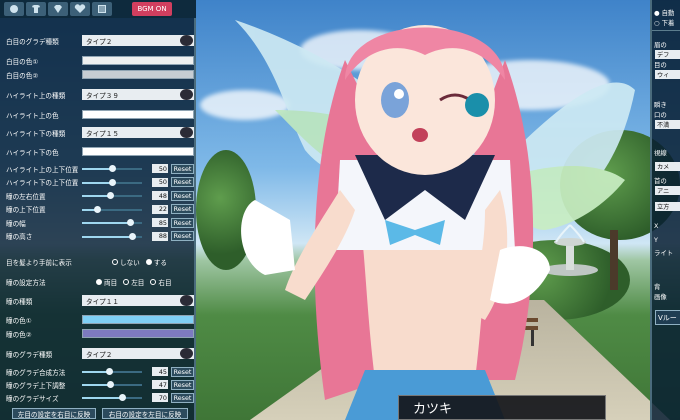 The image size is (680, 420). Describe the element at coordinates (667, 206) in the screenshot. I see `right-panel-control: 立方` at that location.